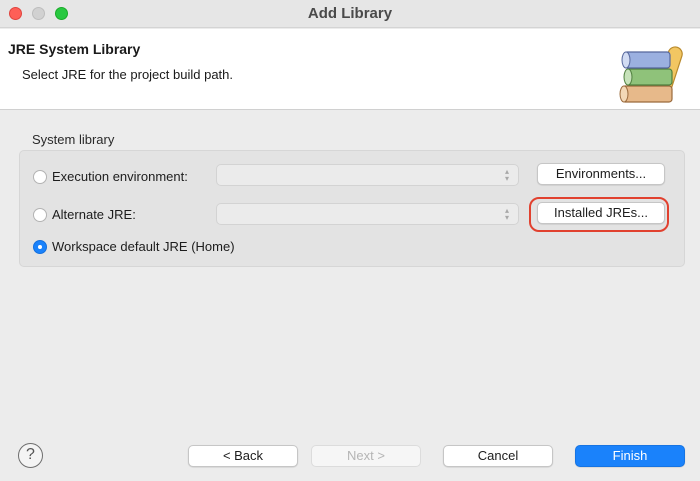 The image size is (700, 481). I want to click on help-icon: ?, so click(30, 455).